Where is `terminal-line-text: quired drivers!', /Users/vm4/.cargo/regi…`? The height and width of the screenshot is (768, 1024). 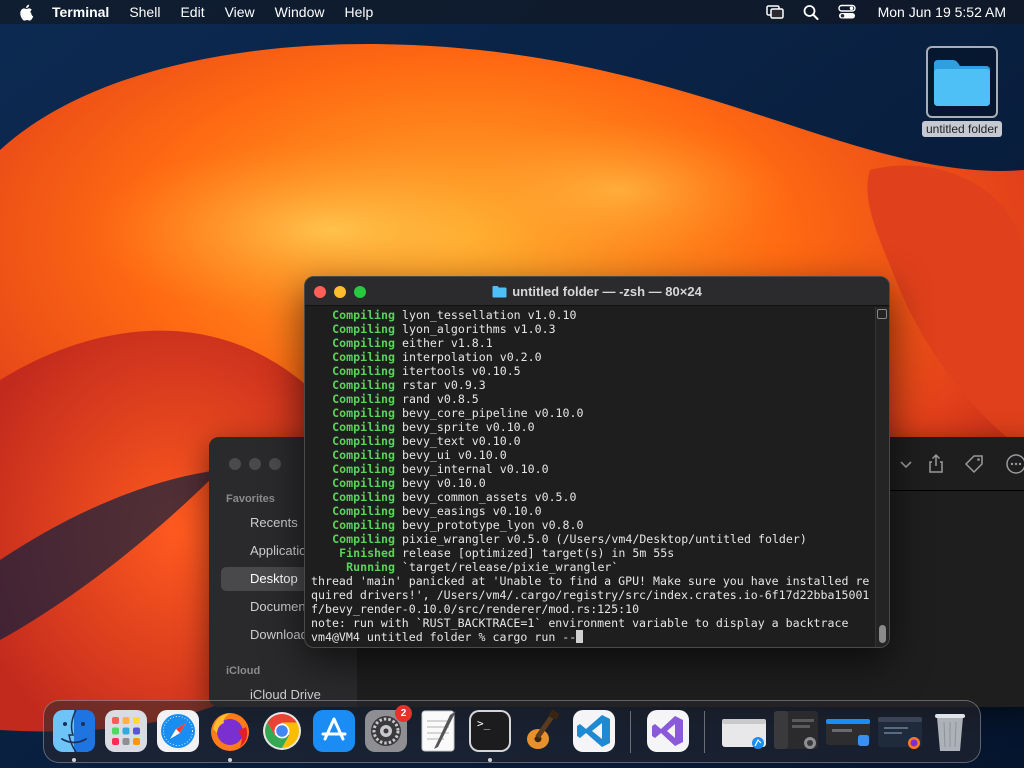
terminal-line-text: quired drivers!', /Users/vm4/.cargo/regi… is located at coordinates (590, 595).